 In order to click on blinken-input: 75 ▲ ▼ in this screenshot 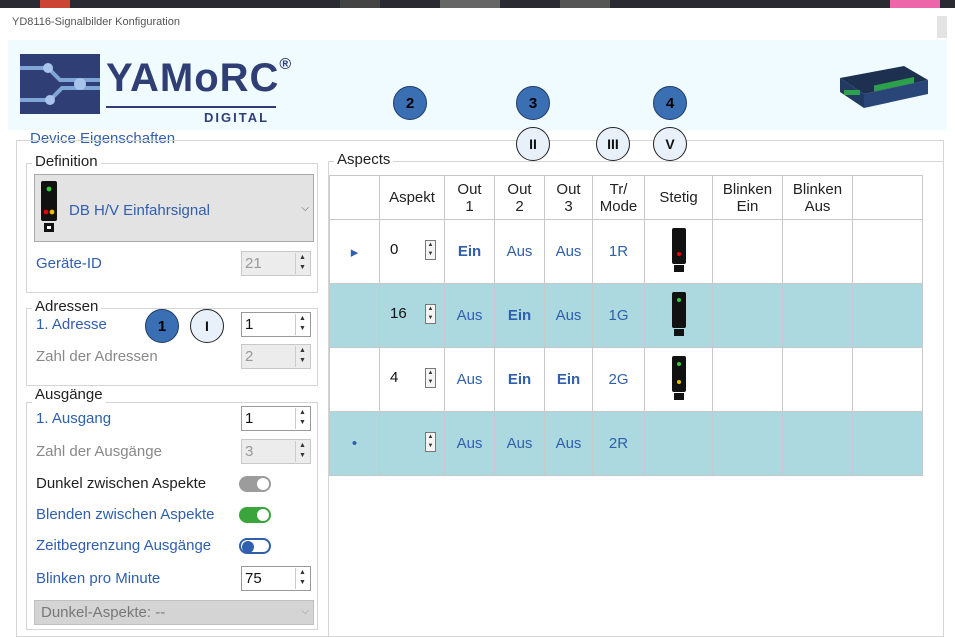, I will do `click(276, 578)`.